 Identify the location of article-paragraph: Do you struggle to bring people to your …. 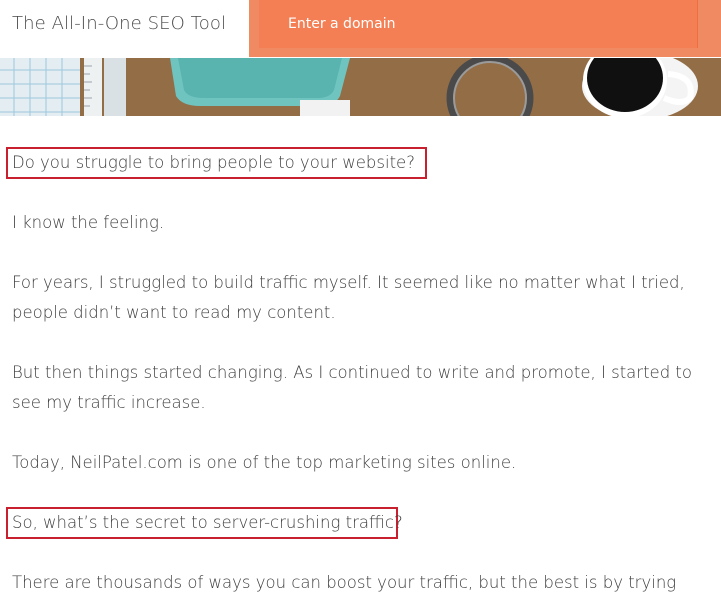
(213, 162).